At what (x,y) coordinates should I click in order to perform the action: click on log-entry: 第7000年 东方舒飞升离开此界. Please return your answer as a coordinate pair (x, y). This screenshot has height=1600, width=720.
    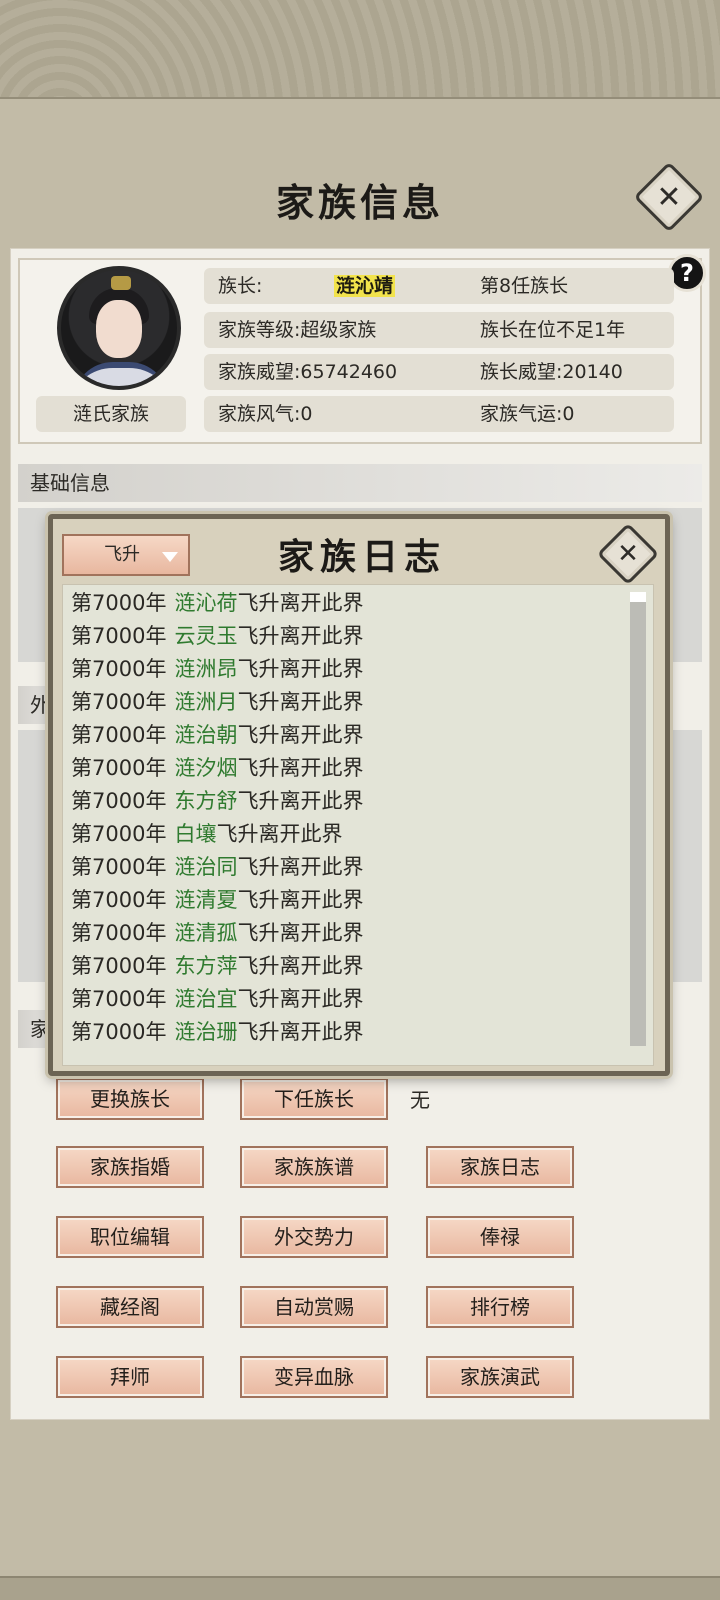
    Looking at the image, I should click on (217, 800).